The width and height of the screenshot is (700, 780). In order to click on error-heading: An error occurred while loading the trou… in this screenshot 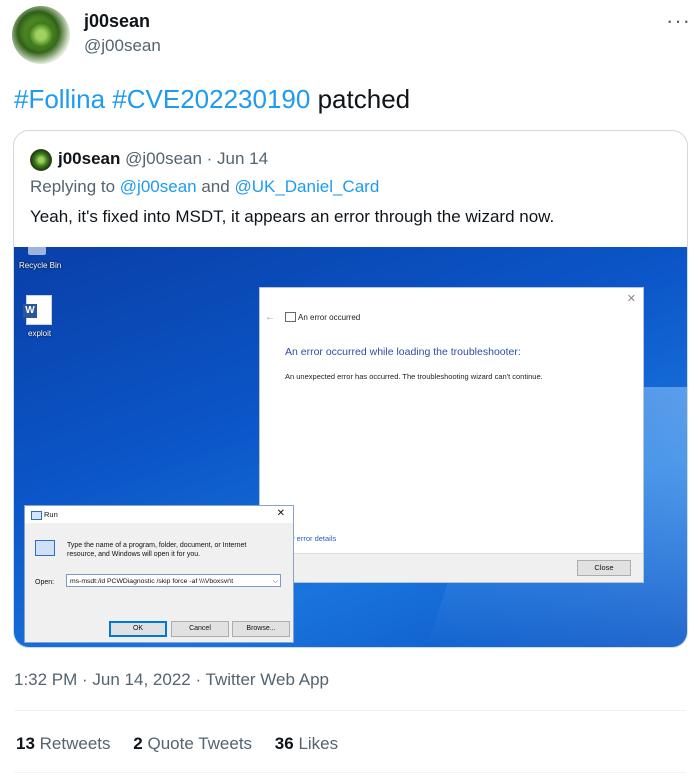, I will do `click(403, 352)`.